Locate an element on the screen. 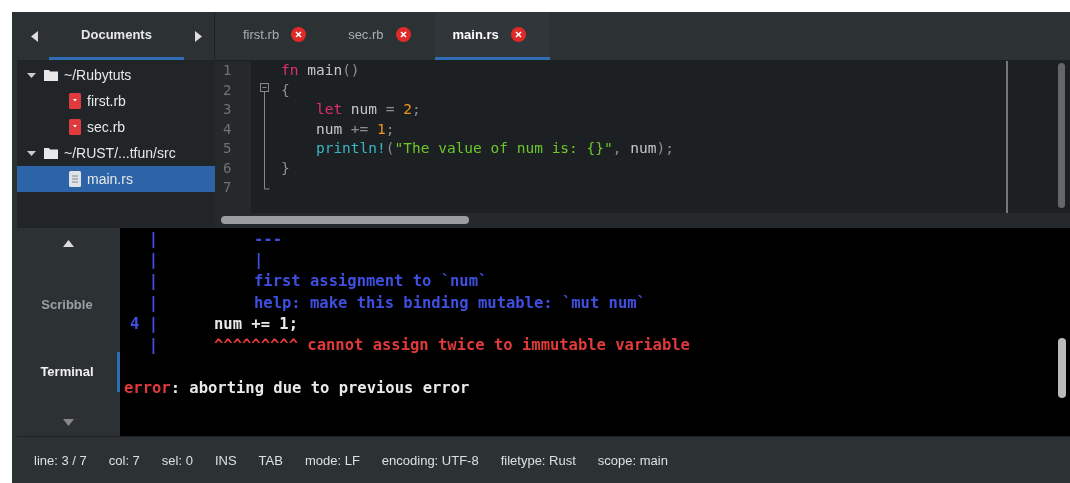 This screenshot has width=1070, height=483. tree-item: ~/Rubytuts is located at coordinates (116, 75).